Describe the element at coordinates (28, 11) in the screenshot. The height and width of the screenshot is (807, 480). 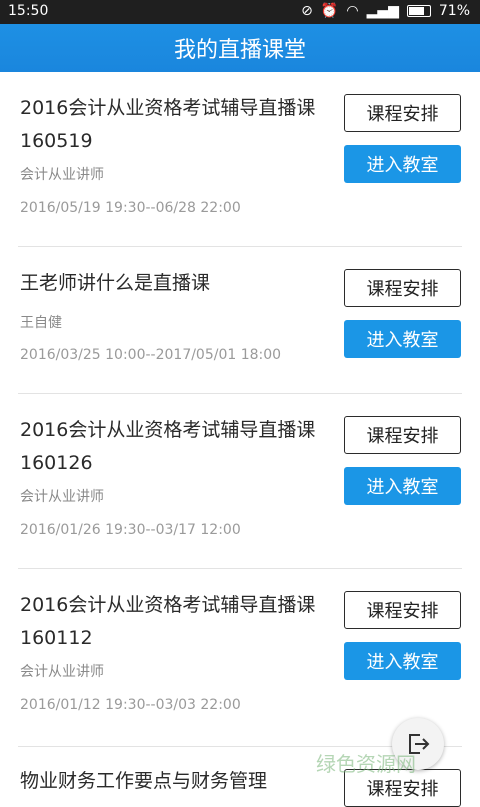
I see `status-time: 15:50` at that location.